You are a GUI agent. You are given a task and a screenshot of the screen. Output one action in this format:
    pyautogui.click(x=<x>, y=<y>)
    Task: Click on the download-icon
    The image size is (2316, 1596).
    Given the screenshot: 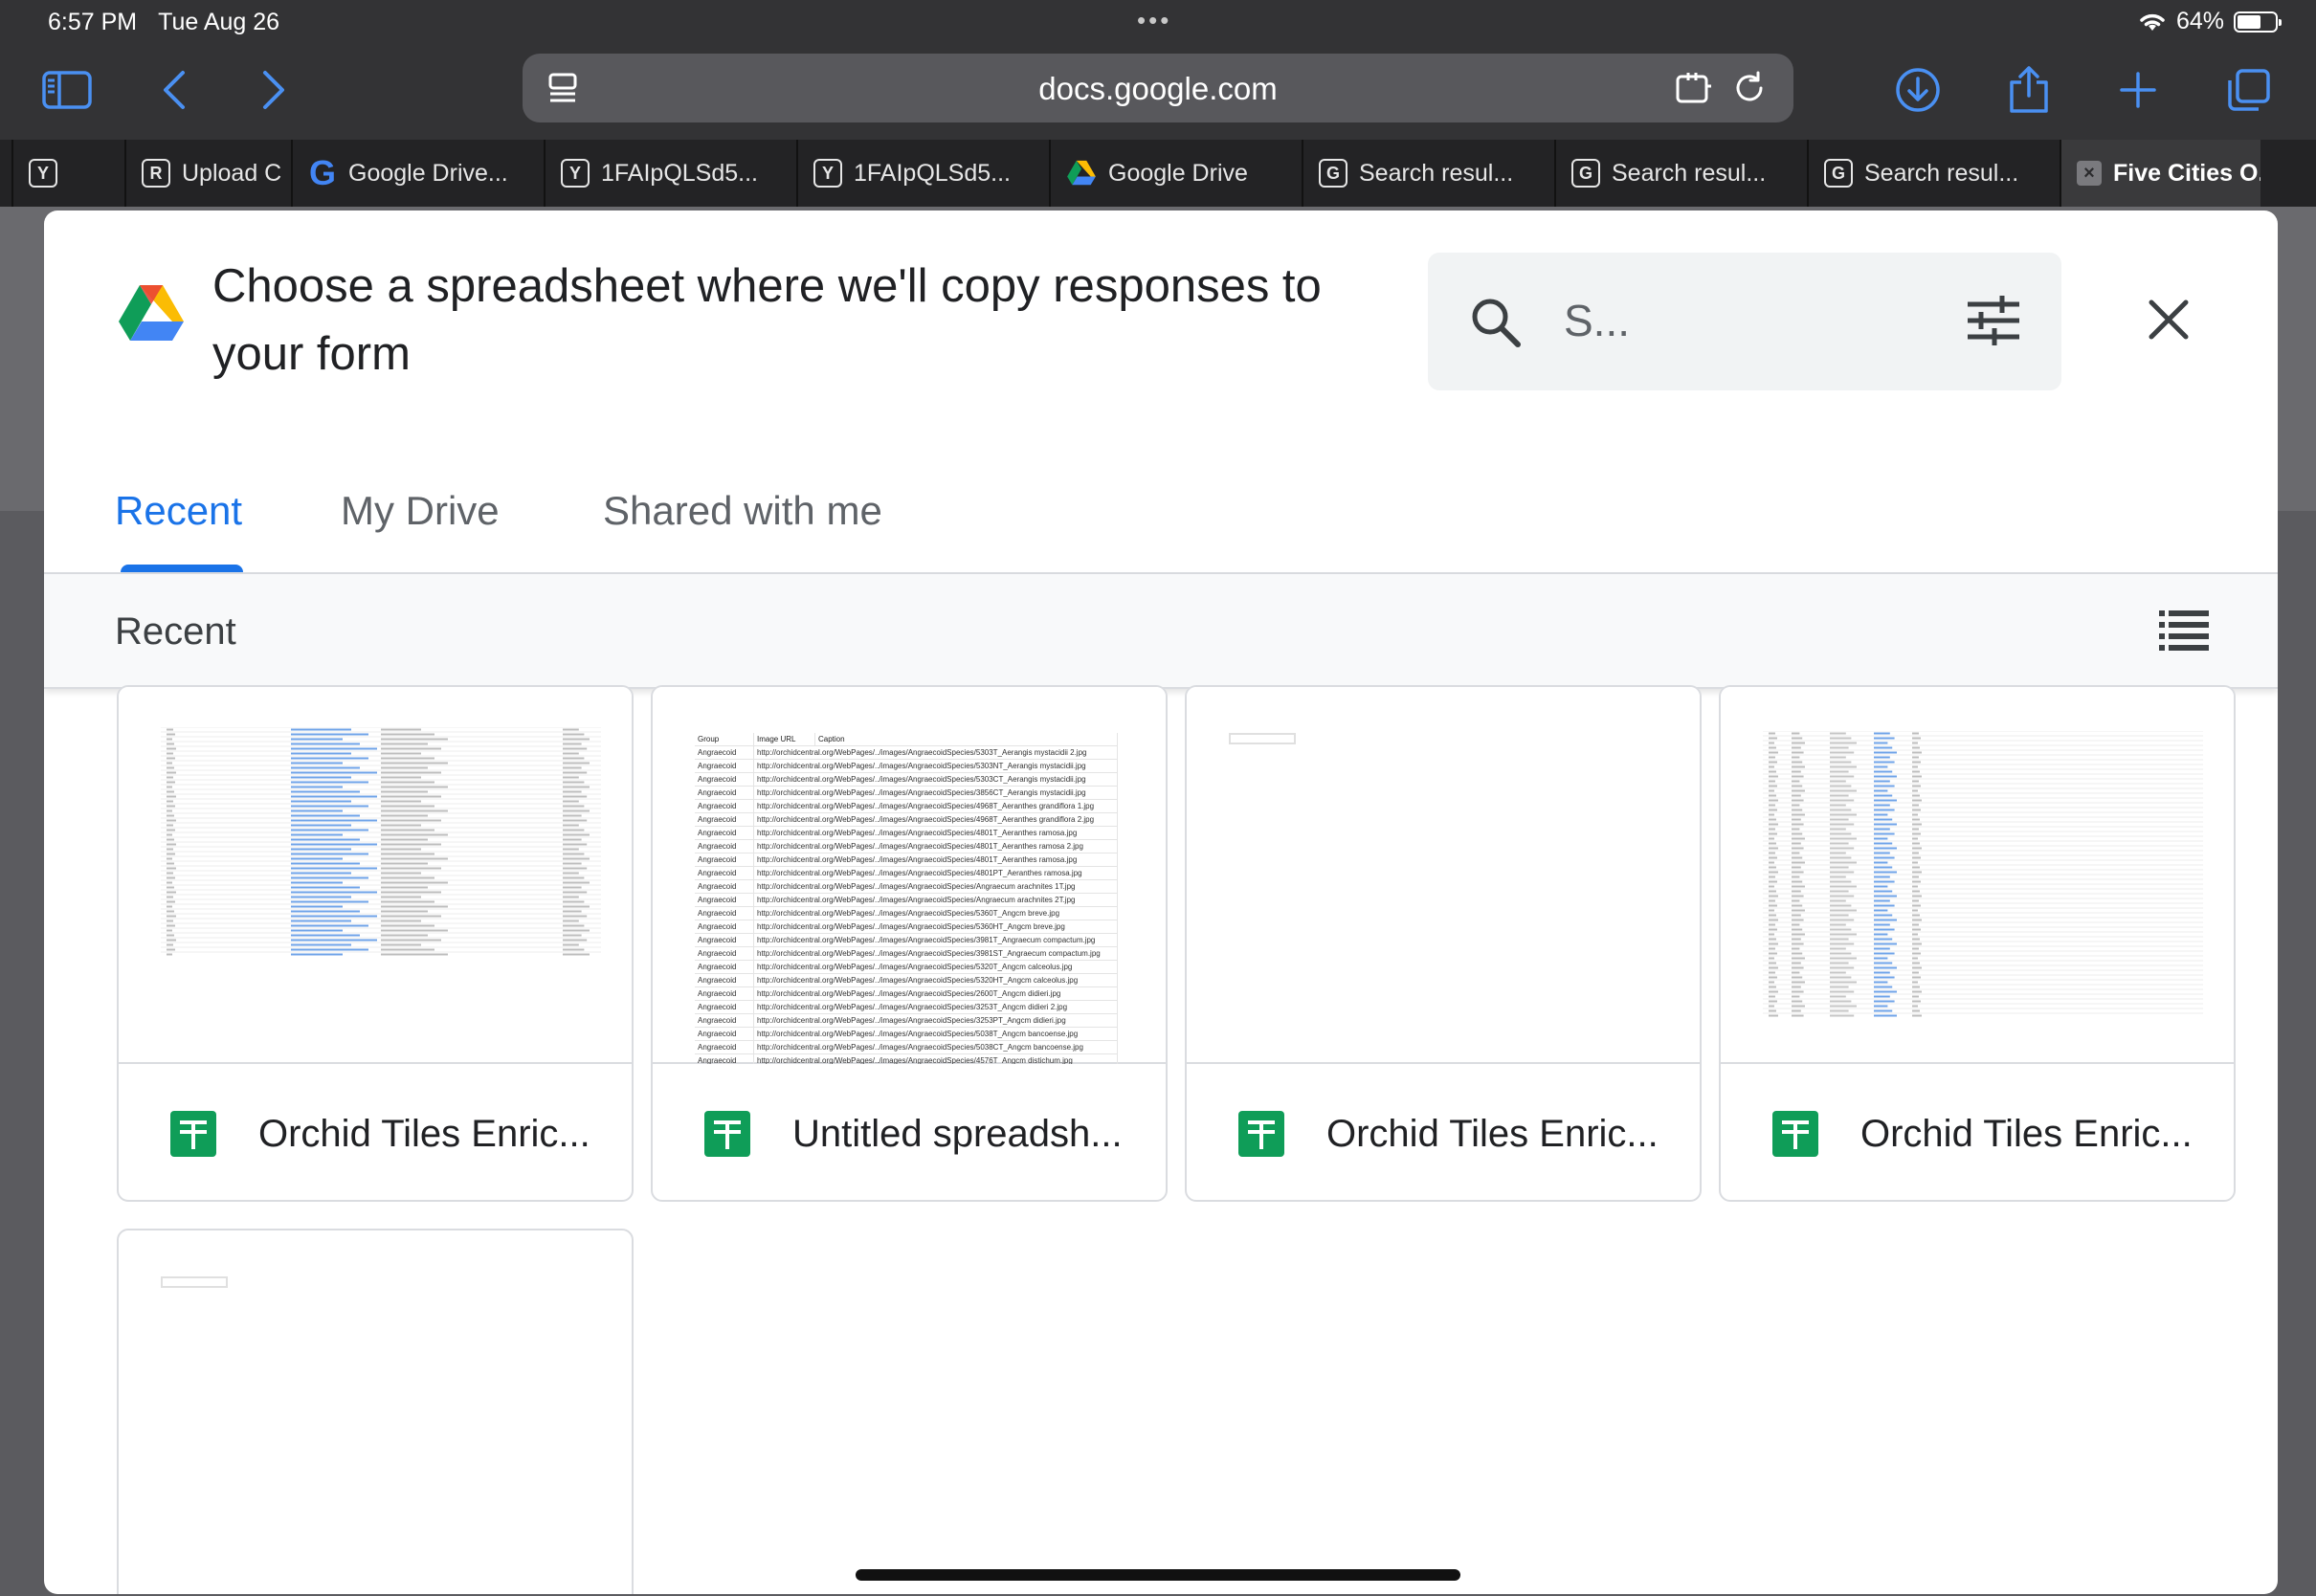 What is the action you would take?
    pyautogui.click(x=1918, y=90)
    